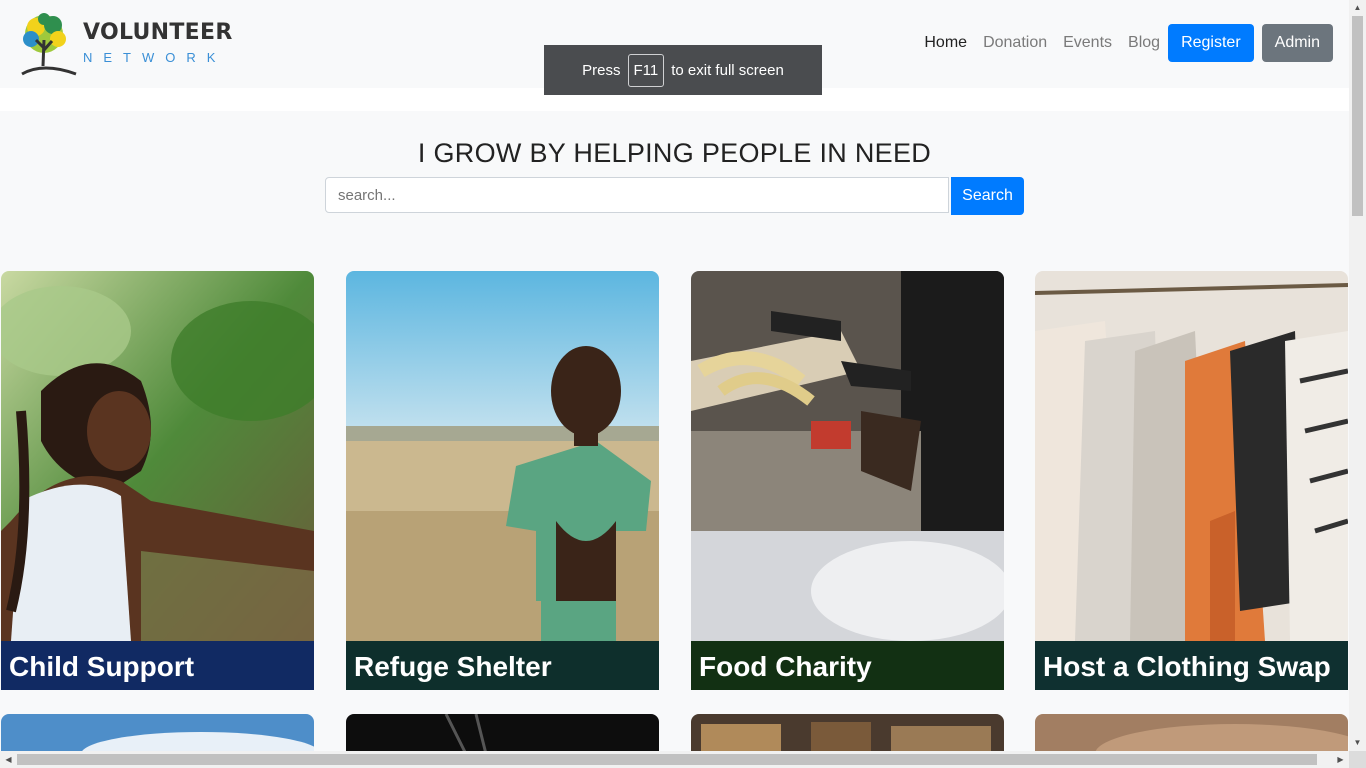 The image size is (1366, 768). Describe the element at coordinates (155, 57) in the screenshot. I see `brand-subtitle: NETWORK` at that location.